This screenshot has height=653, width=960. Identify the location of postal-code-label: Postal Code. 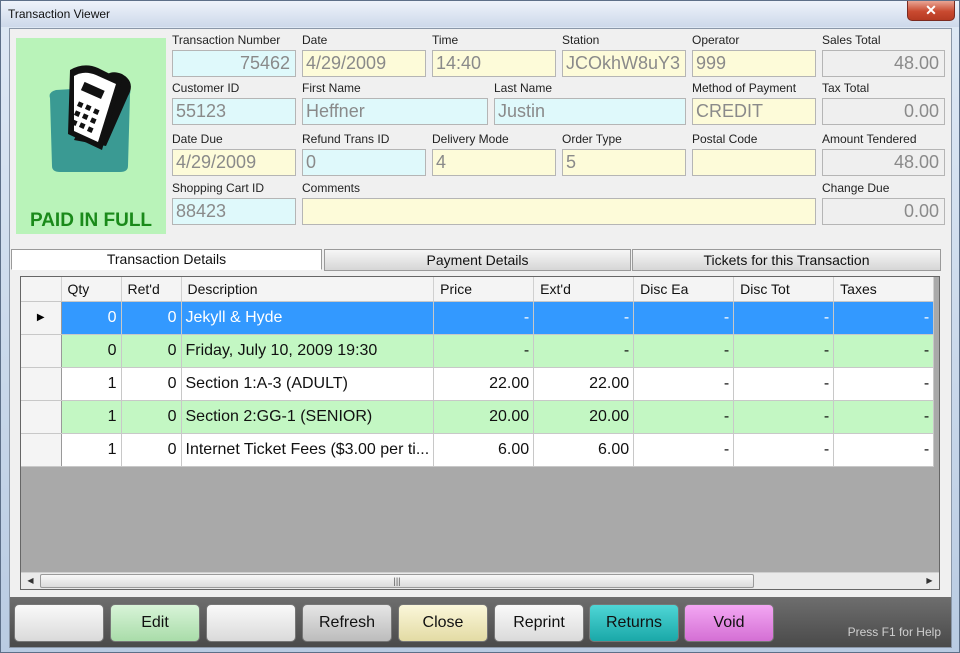
(725, 139).